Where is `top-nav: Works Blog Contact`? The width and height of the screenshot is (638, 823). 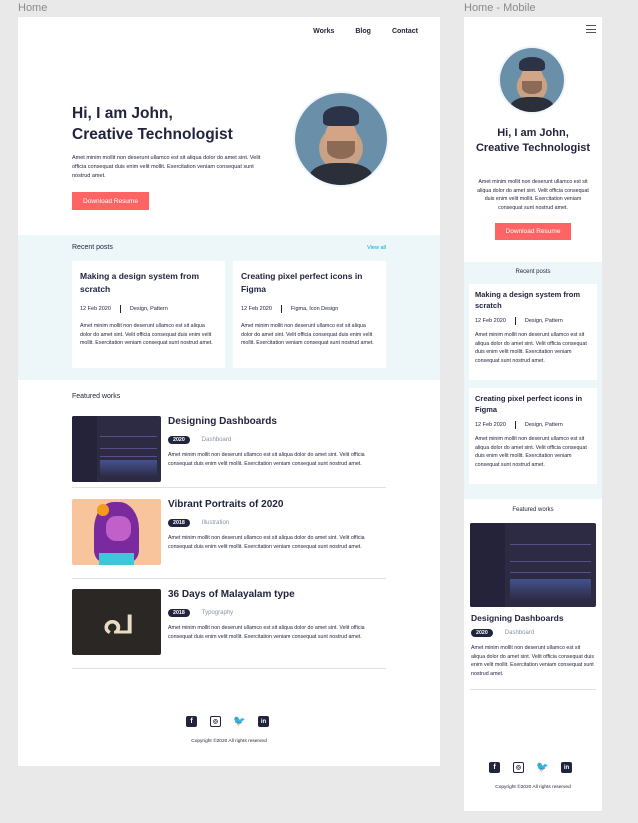 top-nav: Works Blog Contact is located at coordinates (365, 31).